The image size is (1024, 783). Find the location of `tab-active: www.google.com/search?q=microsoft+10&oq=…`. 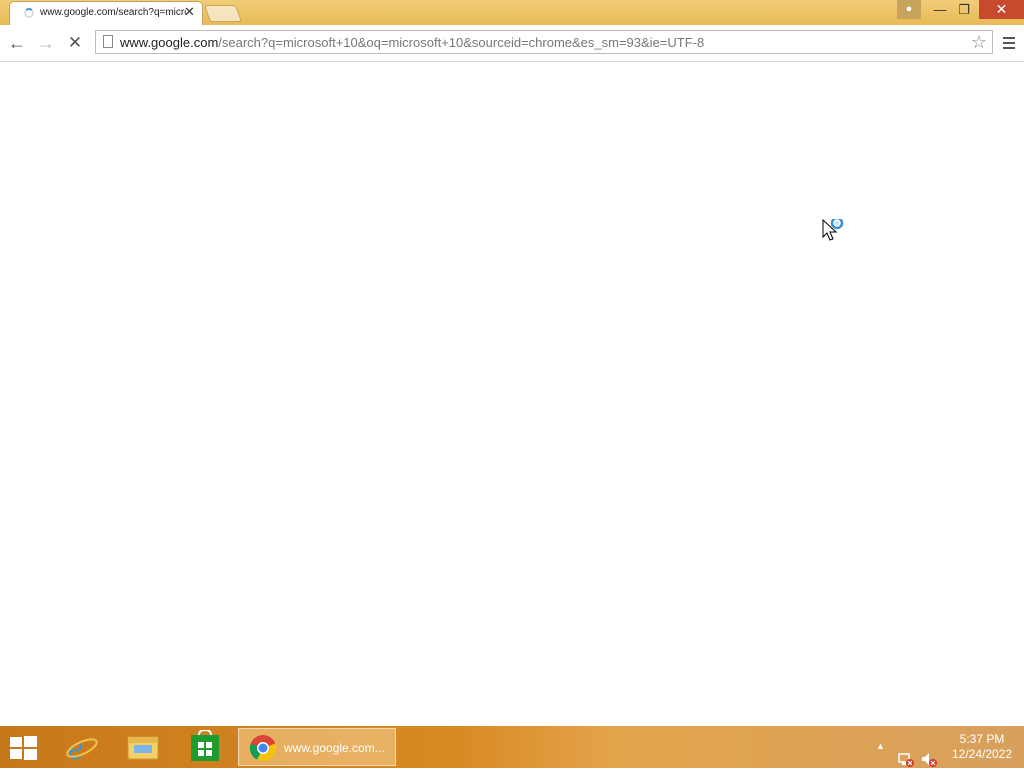

tab-active: www.google.com/search?q=microsoft+10&oq=… is located at coordinates (106, 13).